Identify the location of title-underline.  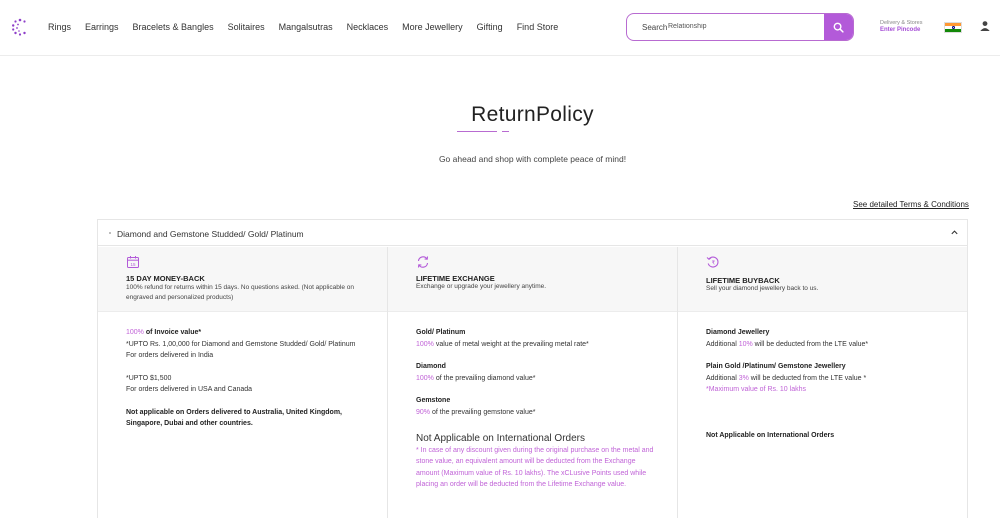
(477, 131).